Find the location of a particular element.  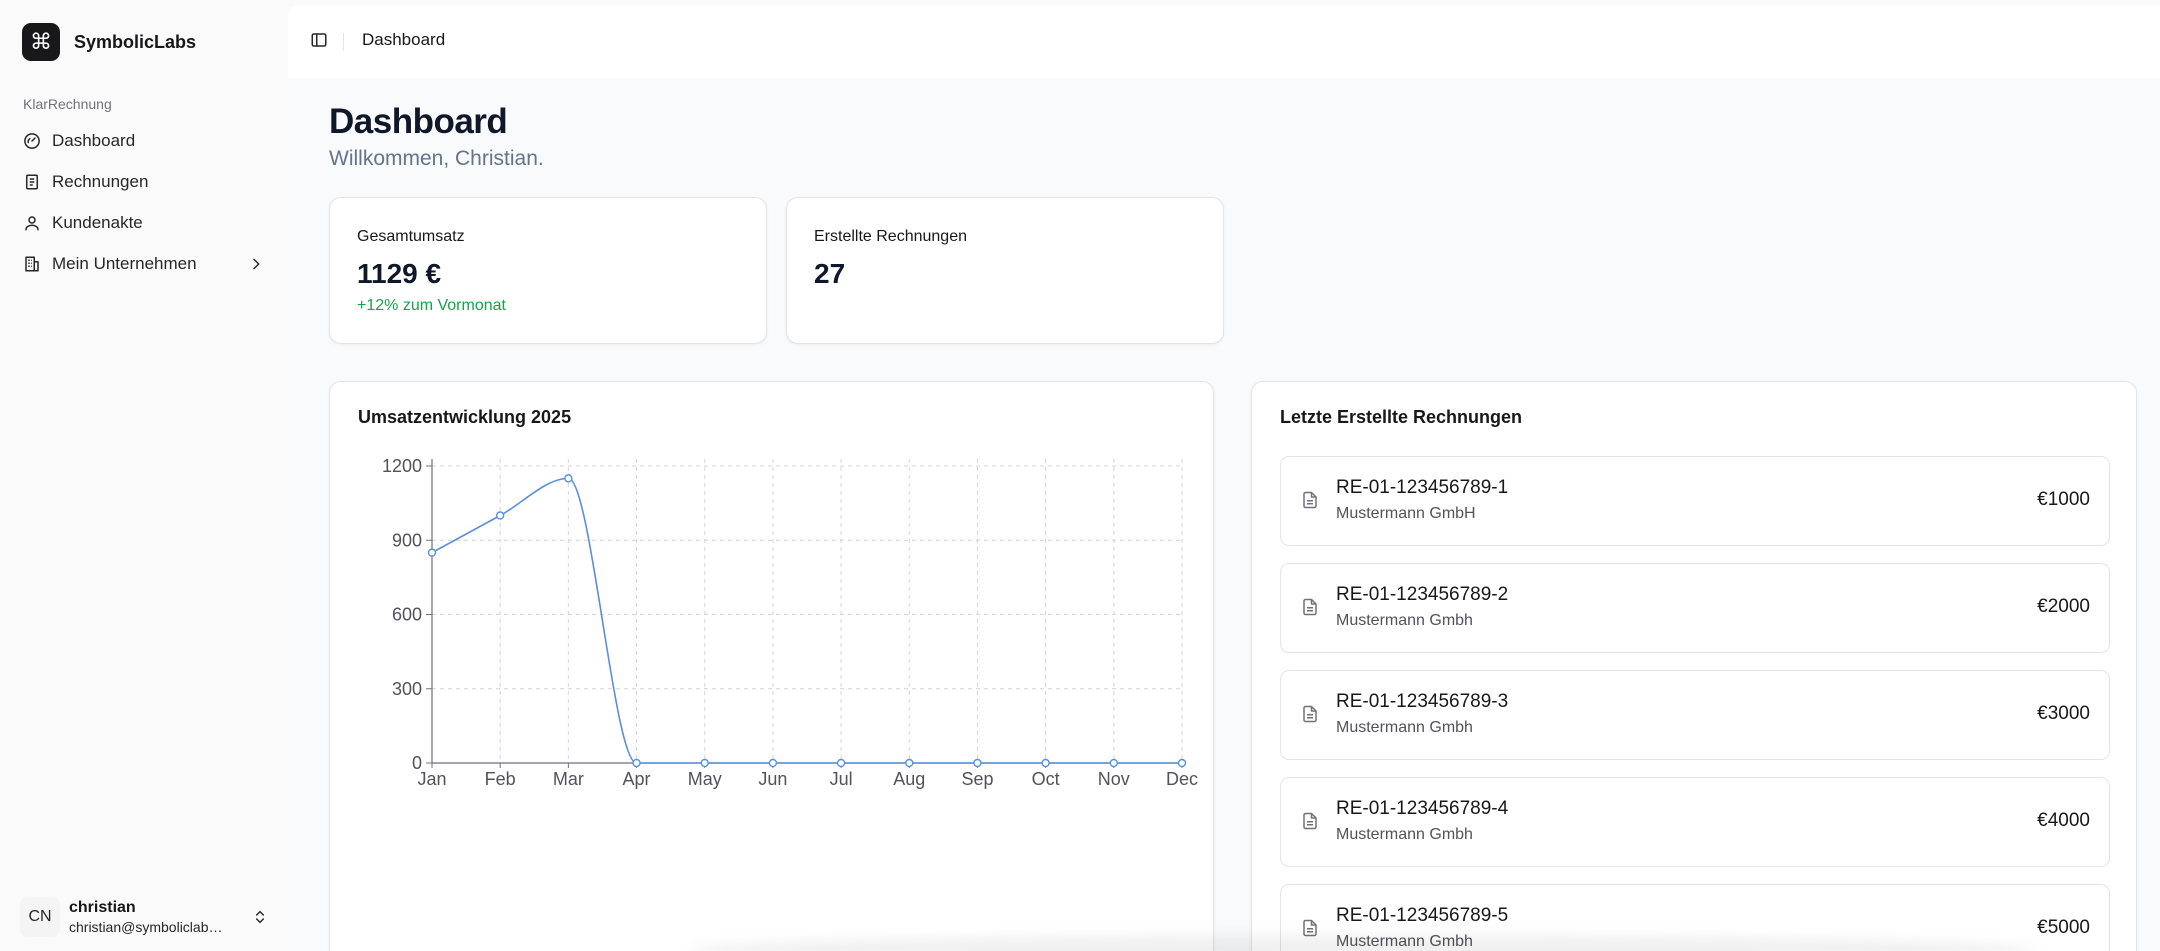

breadcrumb: Dashboard is located at coordinates (404, 39).